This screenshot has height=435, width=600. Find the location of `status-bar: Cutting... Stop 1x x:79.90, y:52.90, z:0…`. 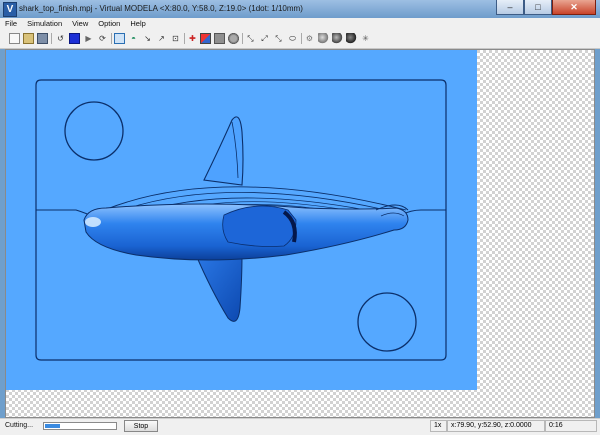

status-bar: Cutting... Stop 1x x:79.90, y:52.90, z:0… is located at coordinates (300, 426).